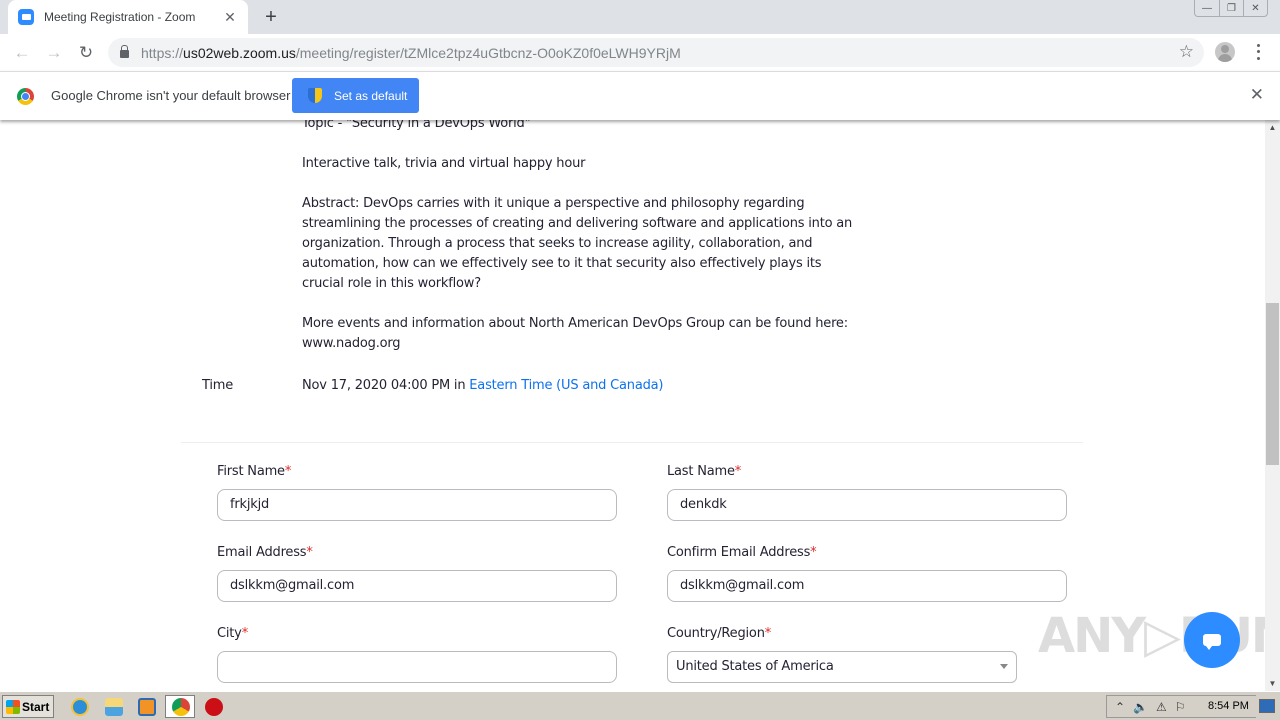  I want to click on tab-meeting-registration: Meeting Registration - Zoom ✕, so click(128, 17).